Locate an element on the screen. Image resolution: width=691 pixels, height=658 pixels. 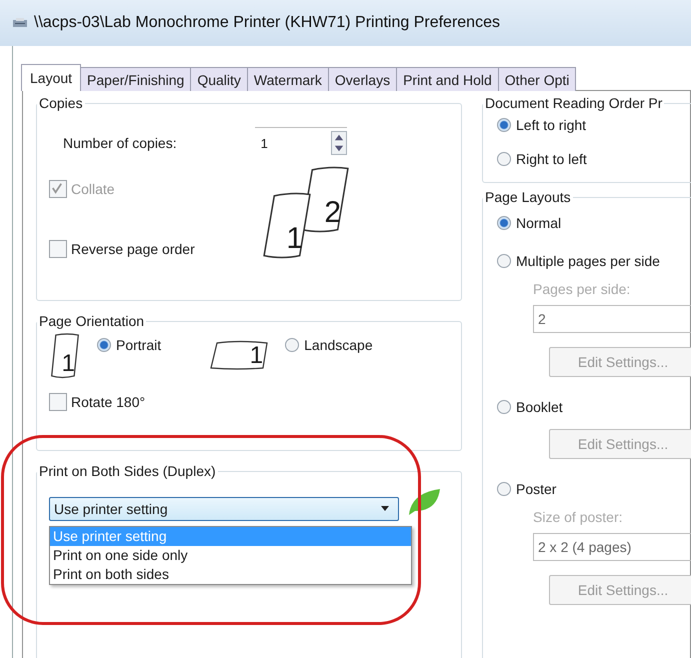
group-title: Print on Both Sides (Duplex) is located at coordinates (127, 471).